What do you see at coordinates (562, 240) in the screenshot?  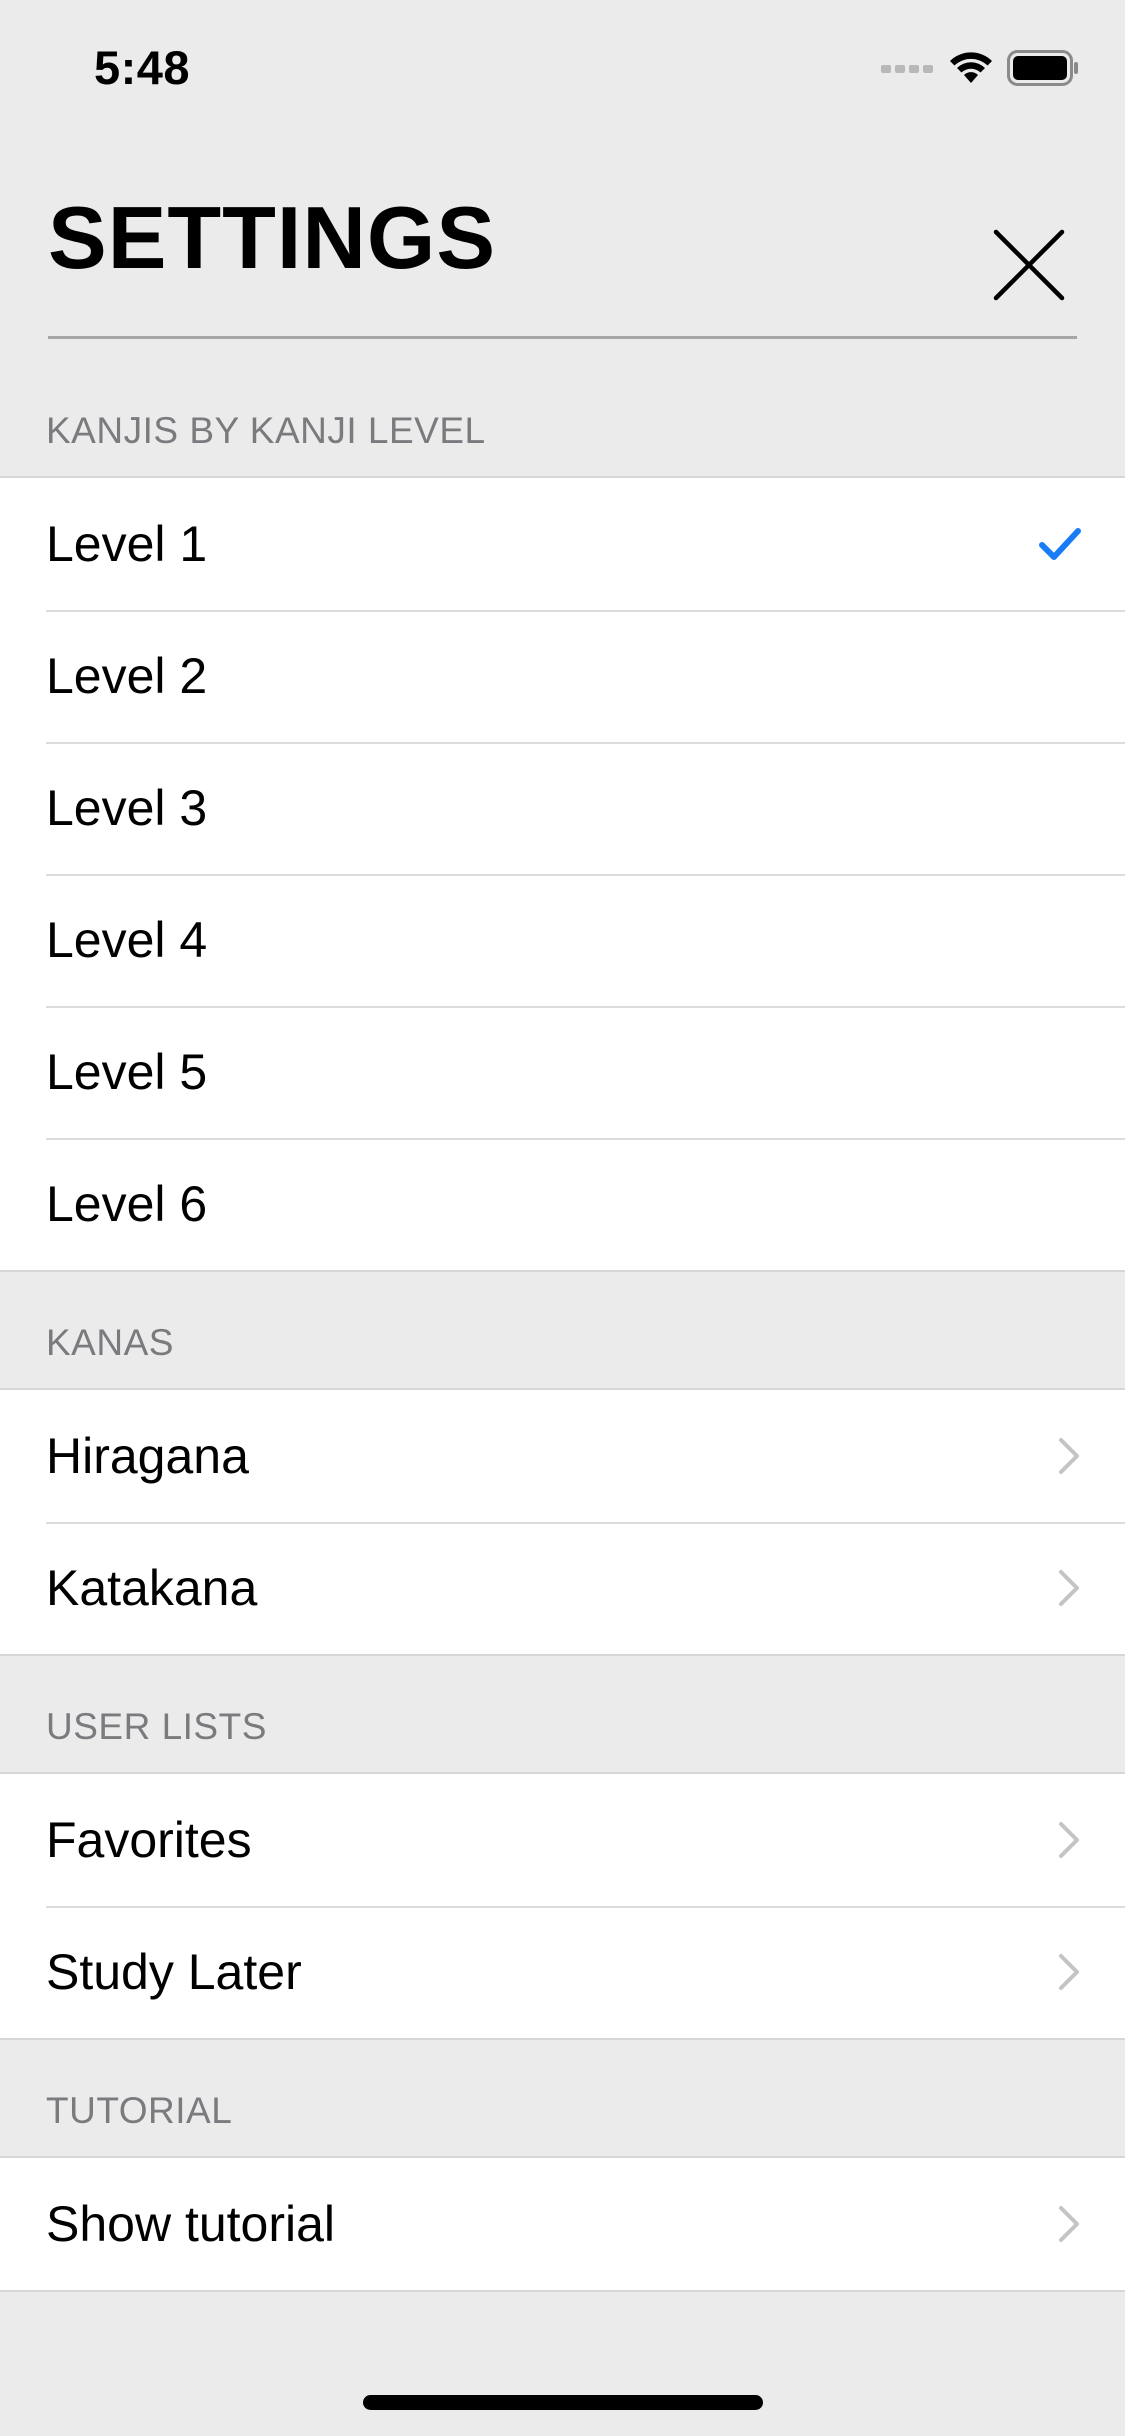 I see `settings-header: SETTINGS` at bounding box center [562, 240].